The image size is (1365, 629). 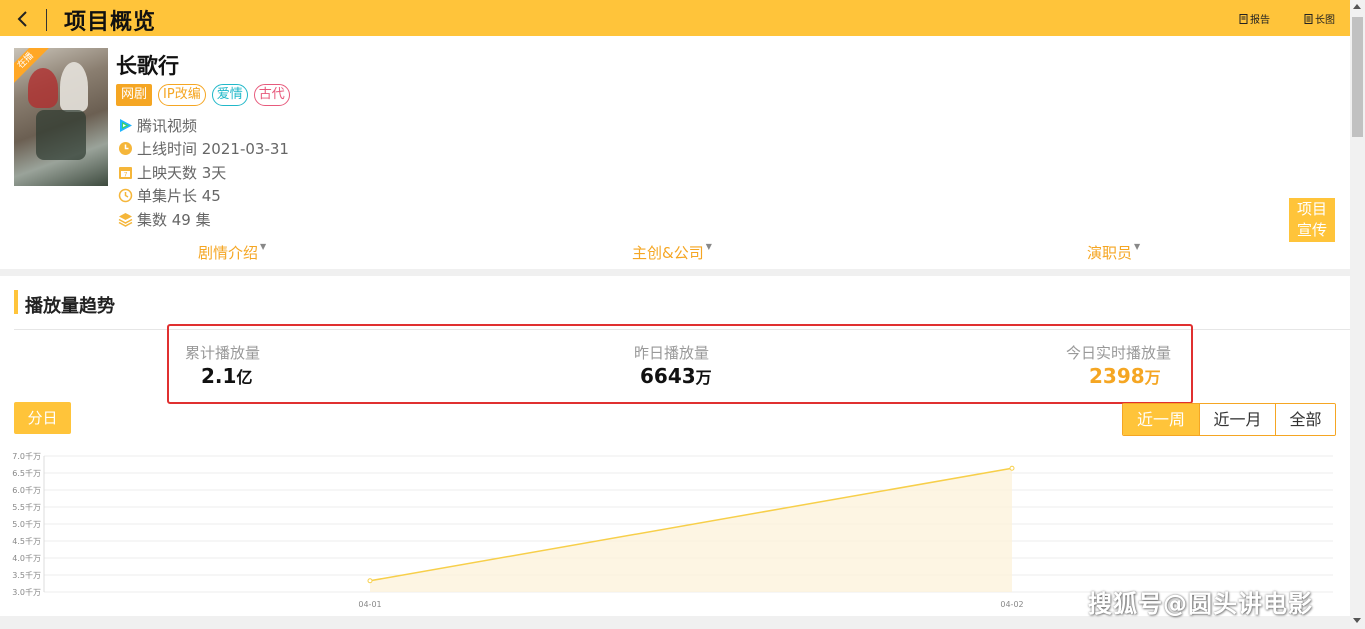 I want to click on episodes-row: 集数 49 集, so click(x=164, y=219).